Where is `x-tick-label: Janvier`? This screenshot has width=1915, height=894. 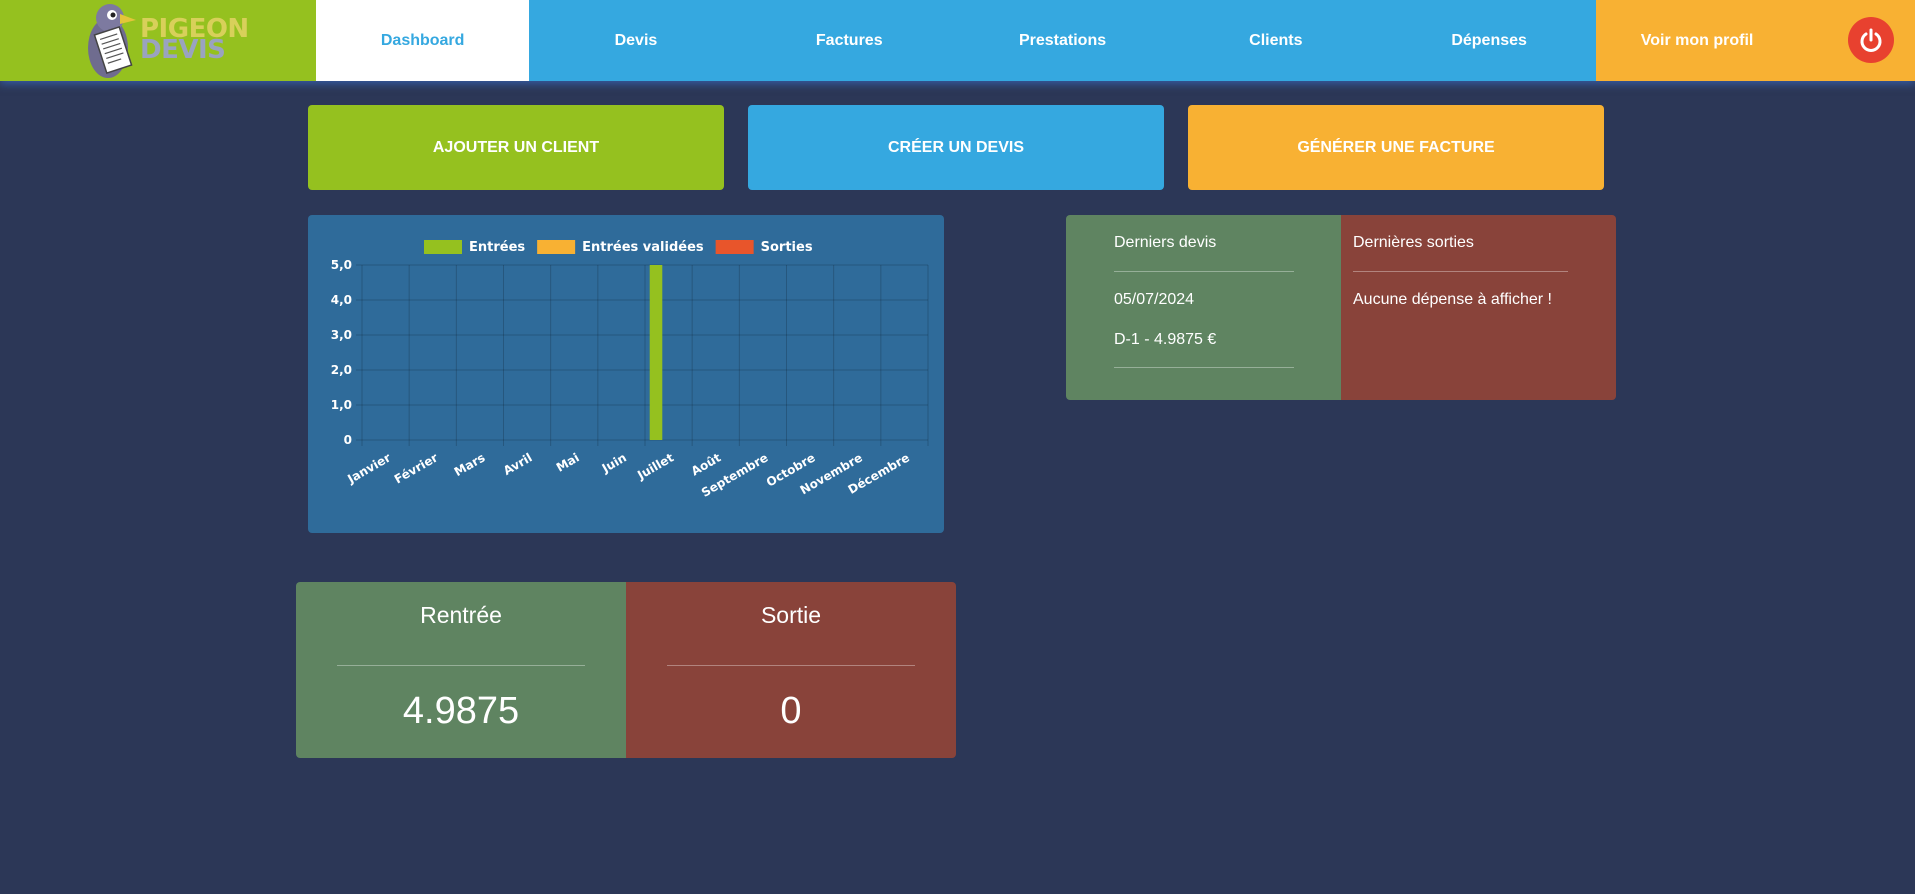 x-tick-label: Janvier is located at coordinates (368, 468).